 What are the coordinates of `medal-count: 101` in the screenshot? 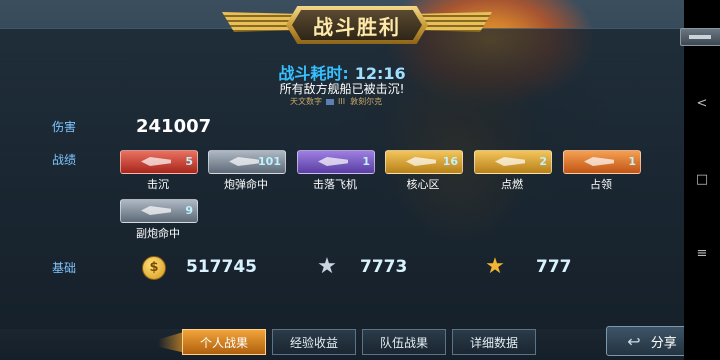 It's located at (269, 161).